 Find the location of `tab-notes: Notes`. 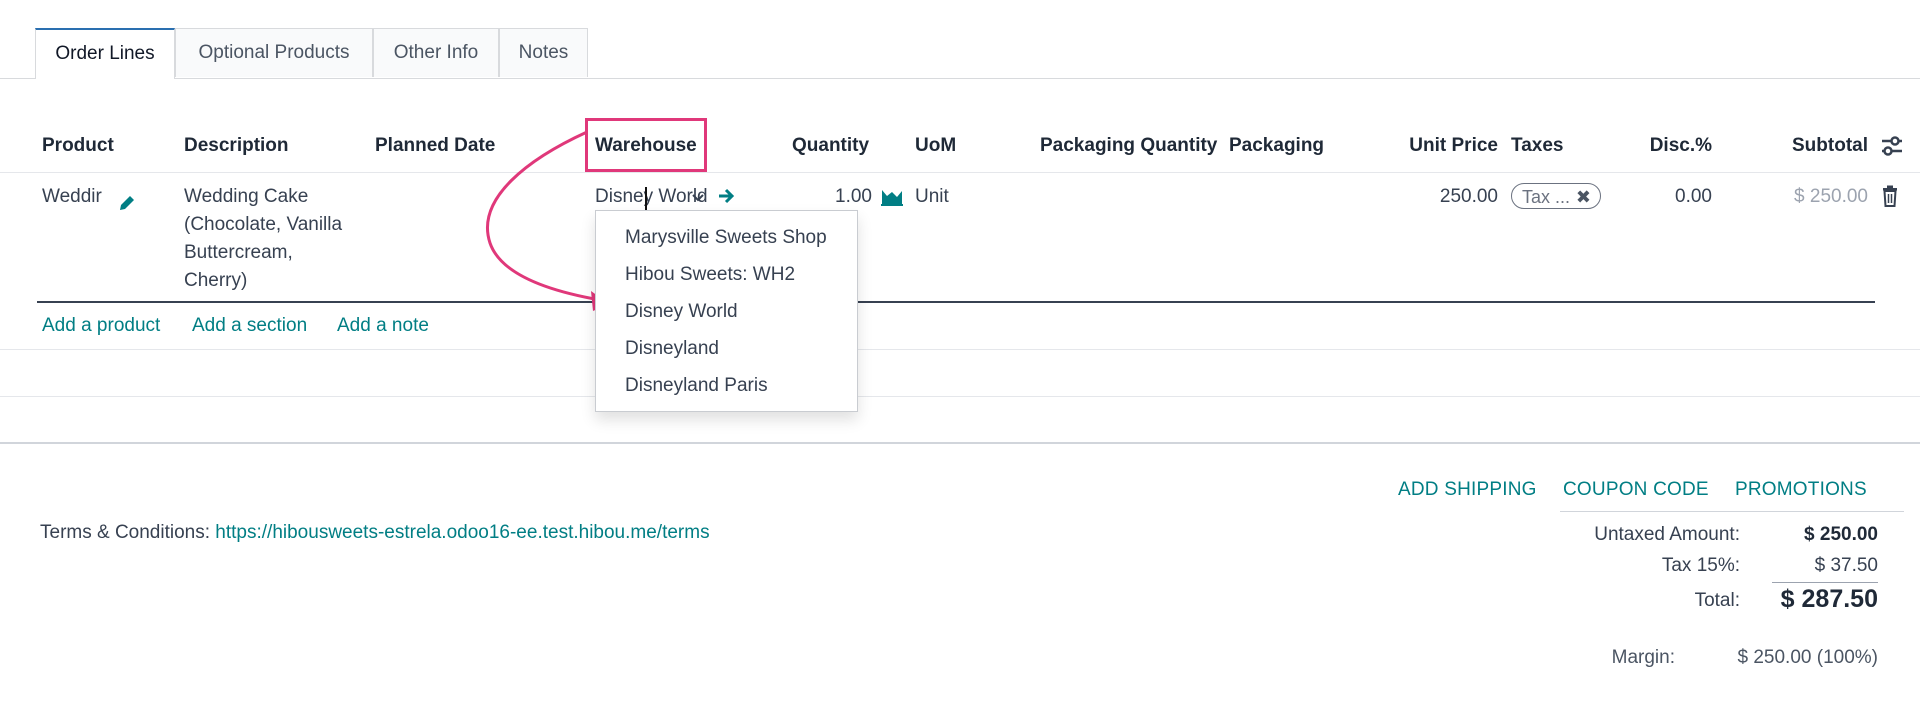

tab-notes: Notes is located at coordinates (543, 52).